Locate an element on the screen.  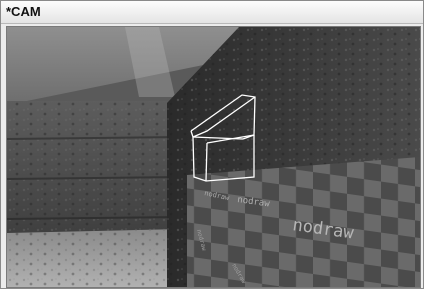
window-title: *CAM is located at coordinates (23, 11).